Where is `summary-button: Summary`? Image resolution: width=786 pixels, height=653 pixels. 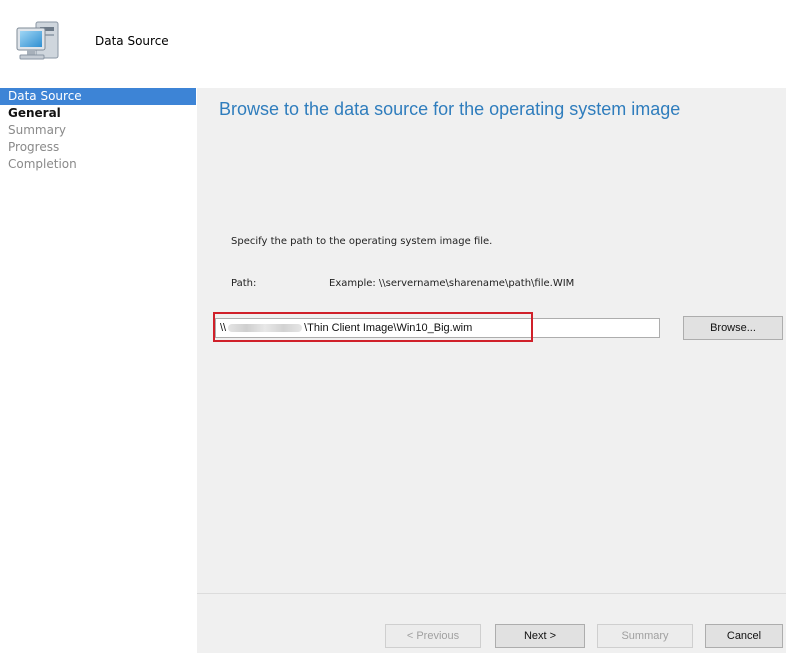
summary-button: Summary is located at coordinates (645, 636).